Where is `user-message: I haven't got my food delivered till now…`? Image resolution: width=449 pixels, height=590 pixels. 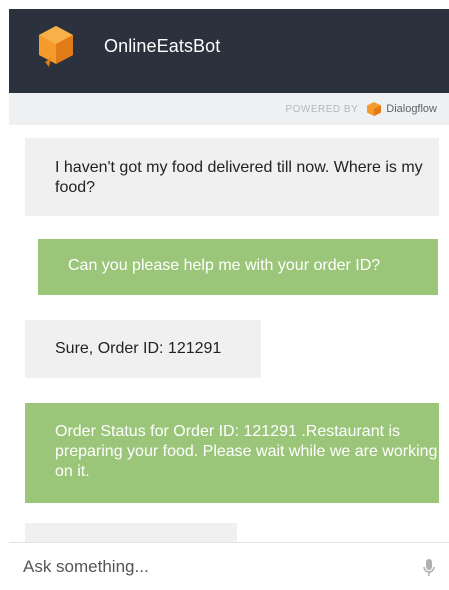 user-message: I haven't got my food delivered till now… is located at coordinates (232, 177).